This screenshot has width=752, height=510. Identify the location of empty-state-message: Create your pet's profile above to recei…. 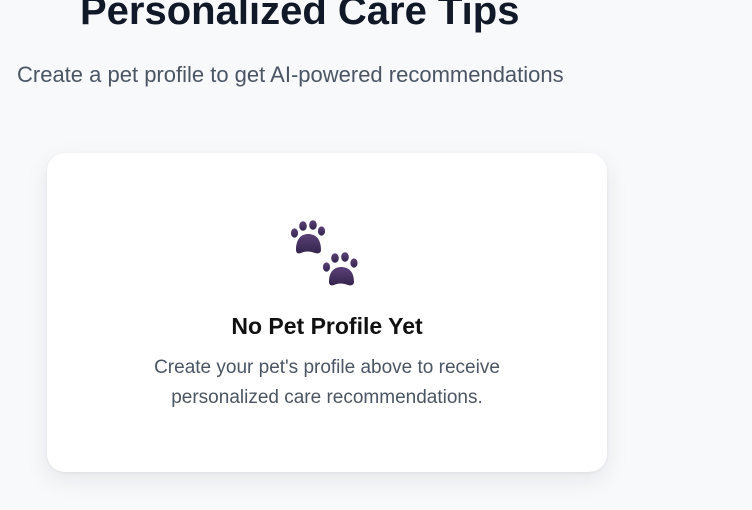
(327, 382).